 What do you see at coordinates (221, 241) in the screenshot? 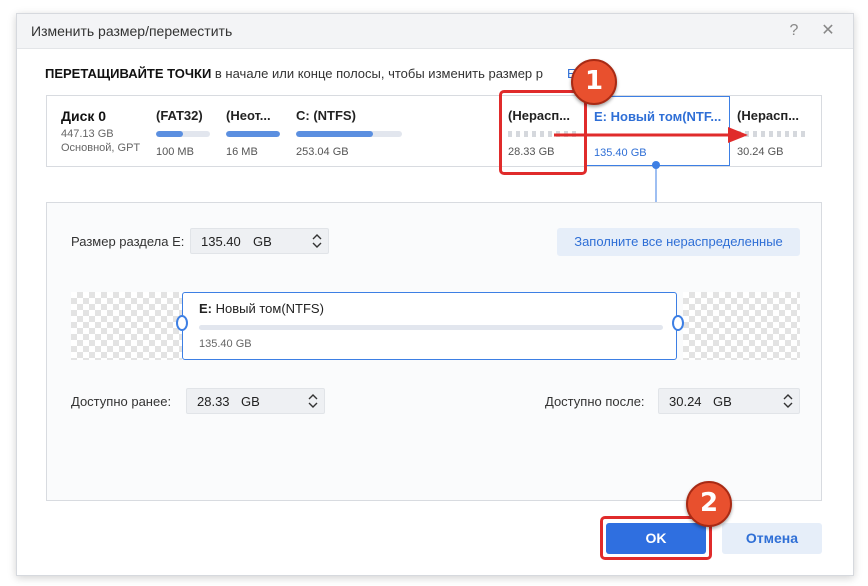
I see `partition-size-value: 135.40` at bounding box center [221, 241].